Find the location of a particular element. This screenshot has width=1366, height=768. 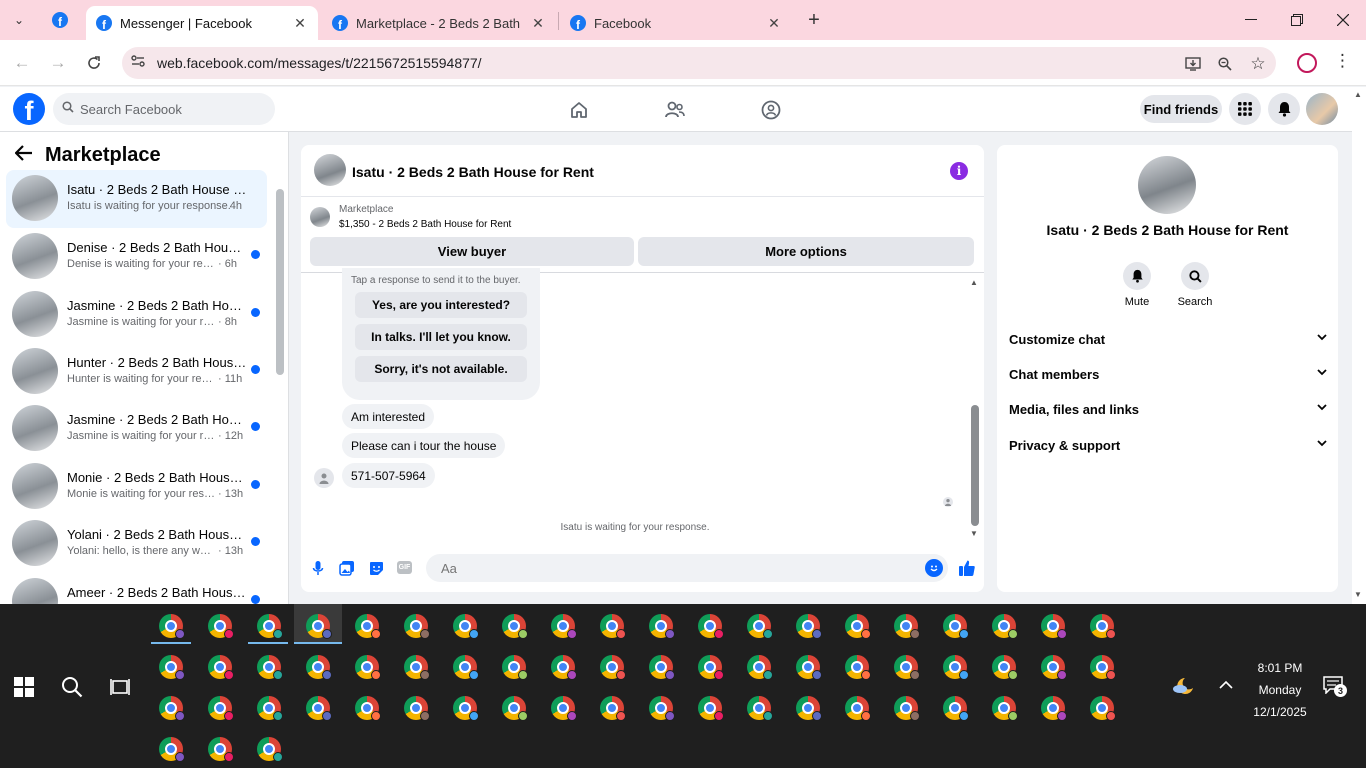

scroll-down-arrow-icon: ▼ is located at coordinates (974, 533).